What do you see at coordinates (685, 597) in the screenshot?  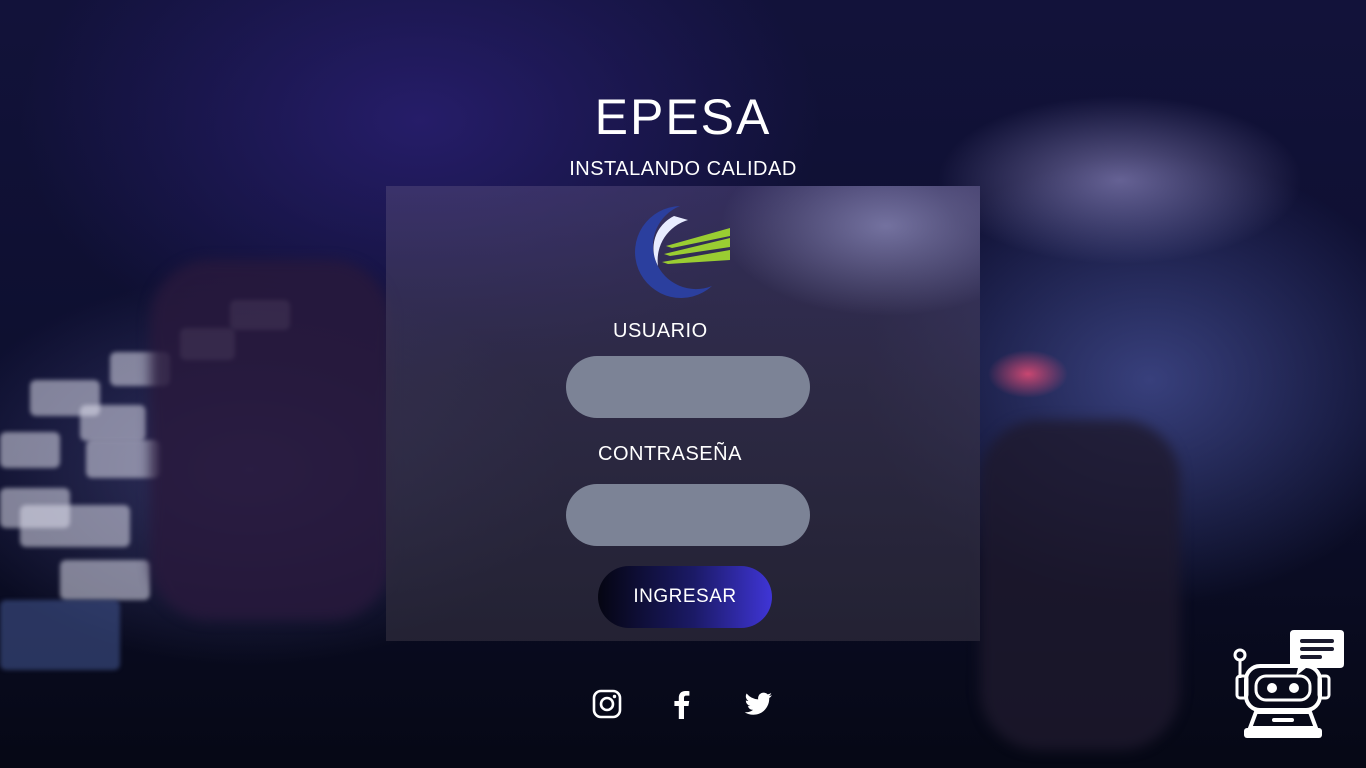 I see `login-button: INGRESAR` at bounding box center [685, 597].